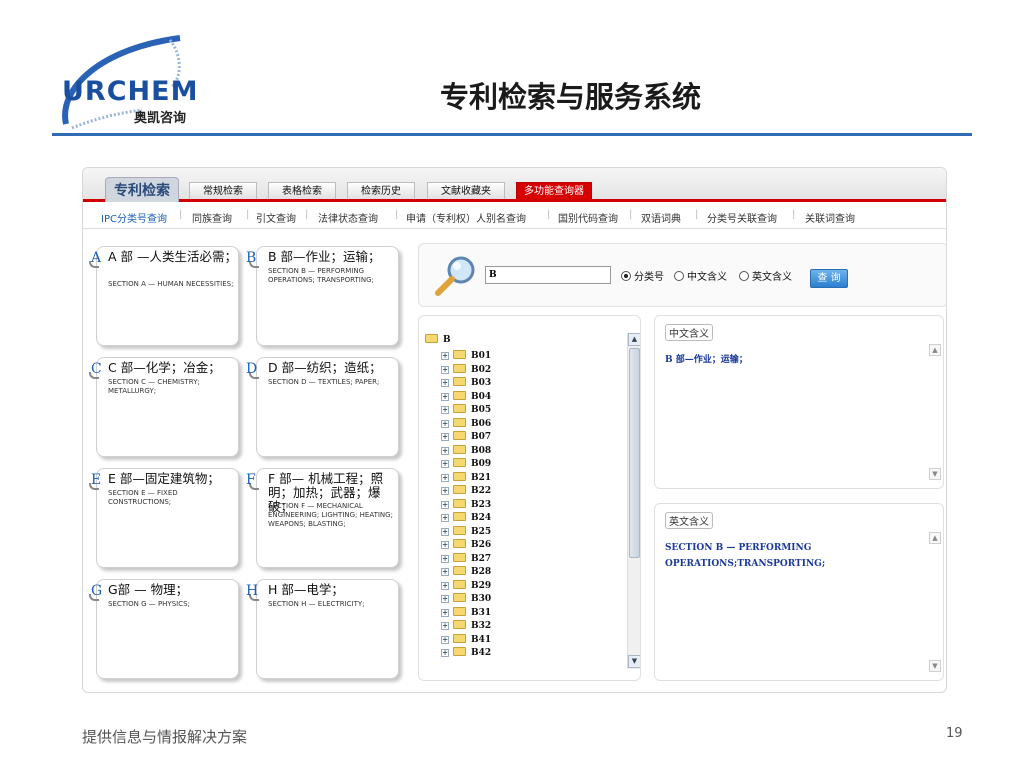 This screenshot has height=768, width=1024. I want to click on tab-multi-query: 多功能查询器, so click(554, 190).